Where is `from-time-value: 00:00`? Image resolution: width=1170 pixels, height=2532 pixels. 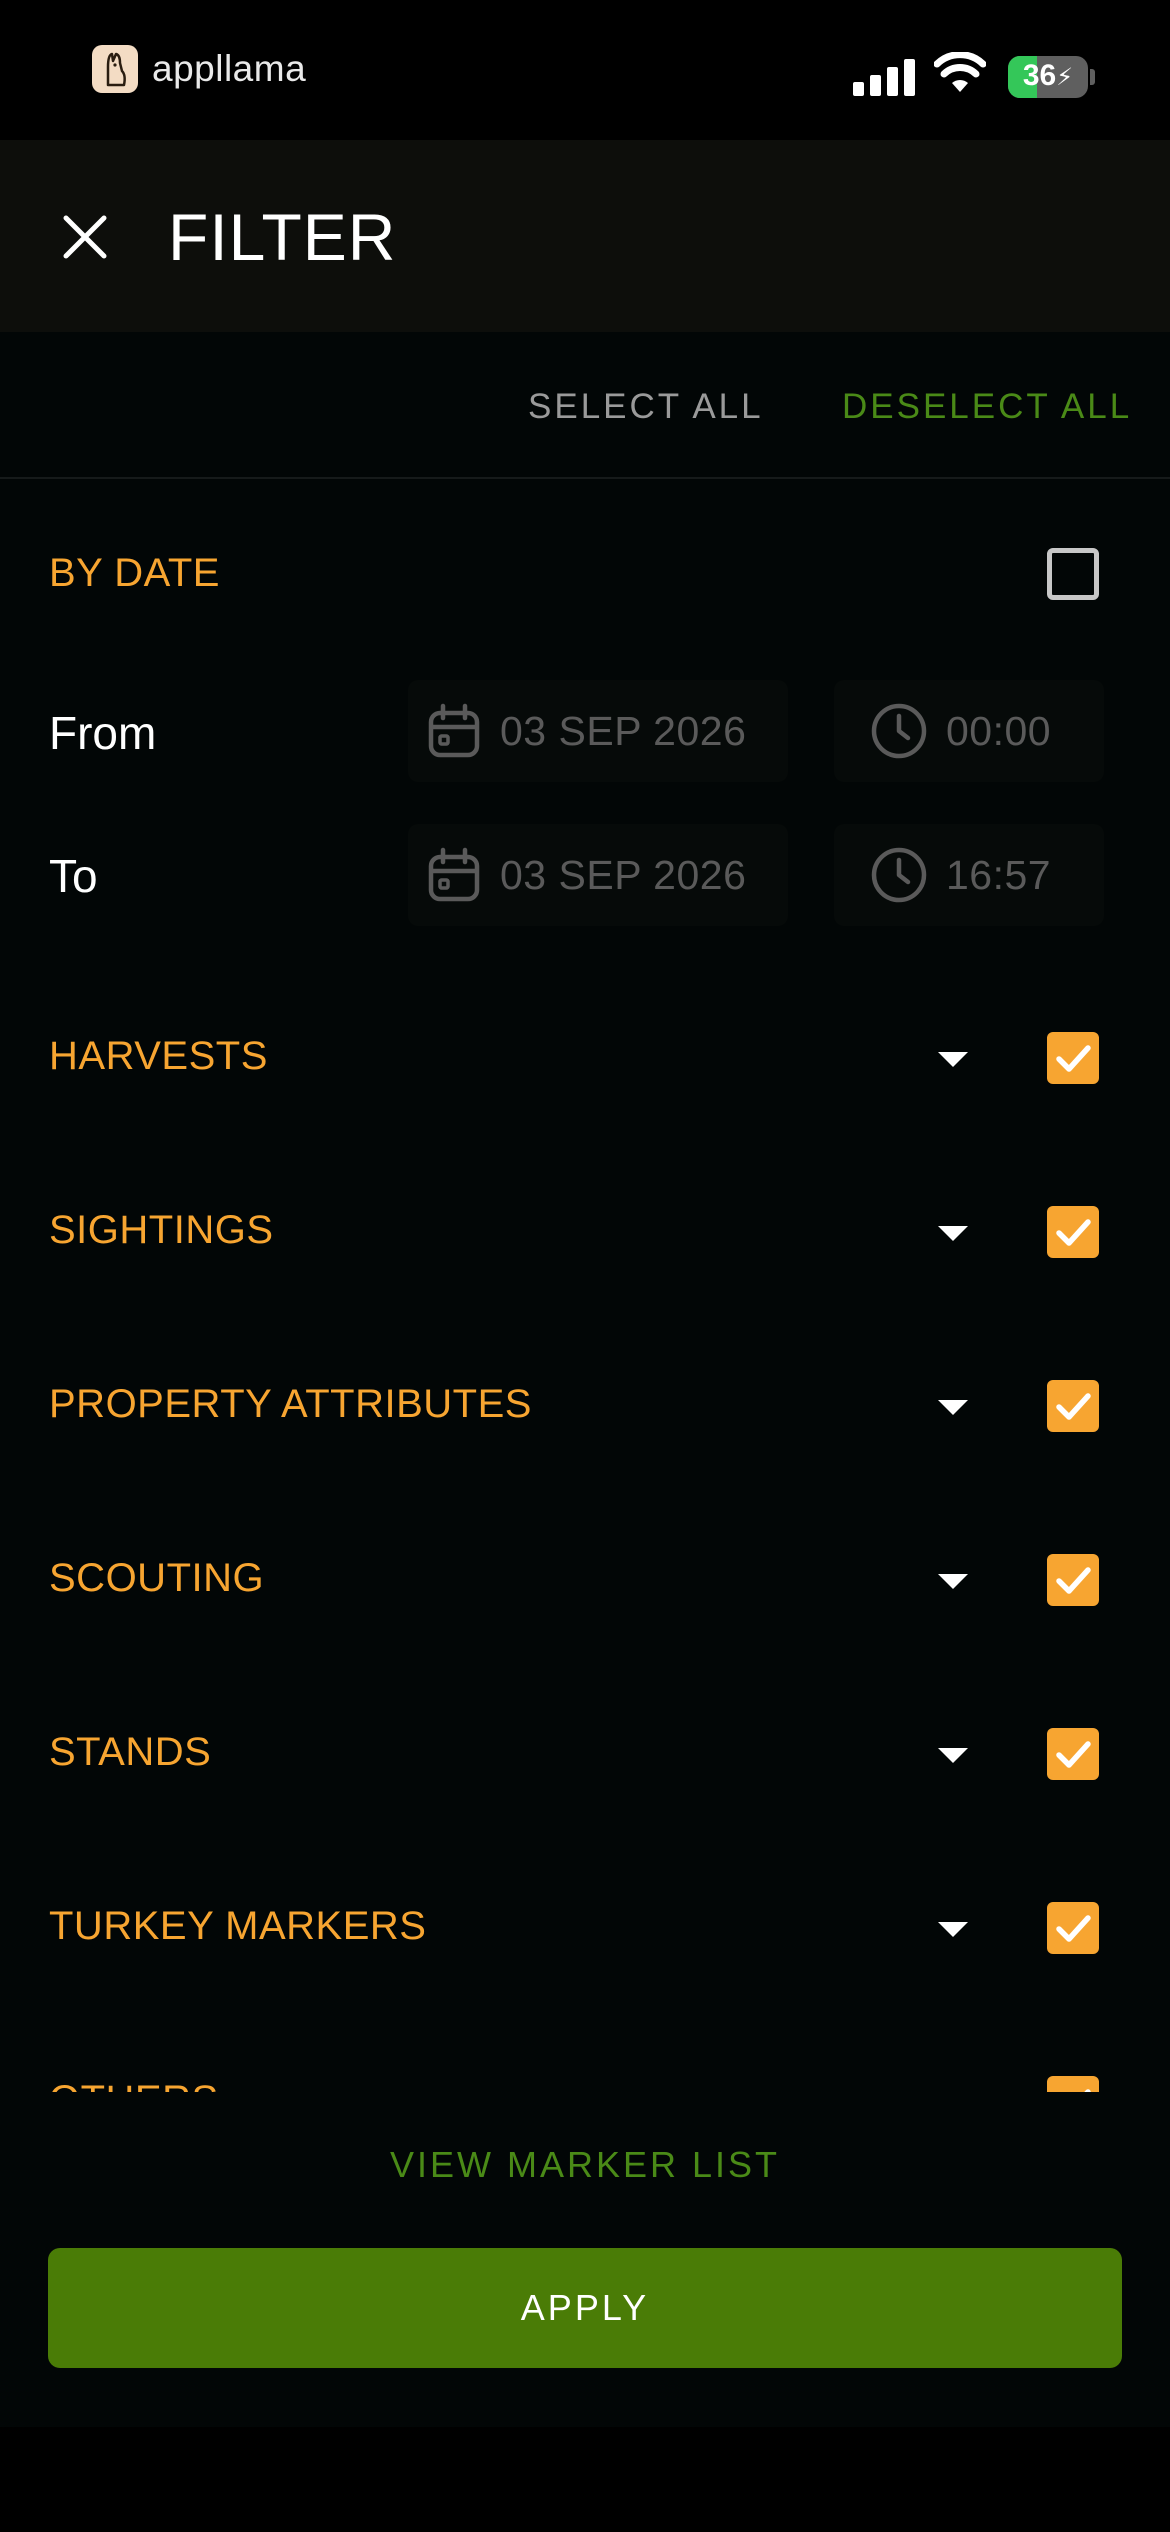 from-time-value: 00:00 is located at coordinates (999, 730).